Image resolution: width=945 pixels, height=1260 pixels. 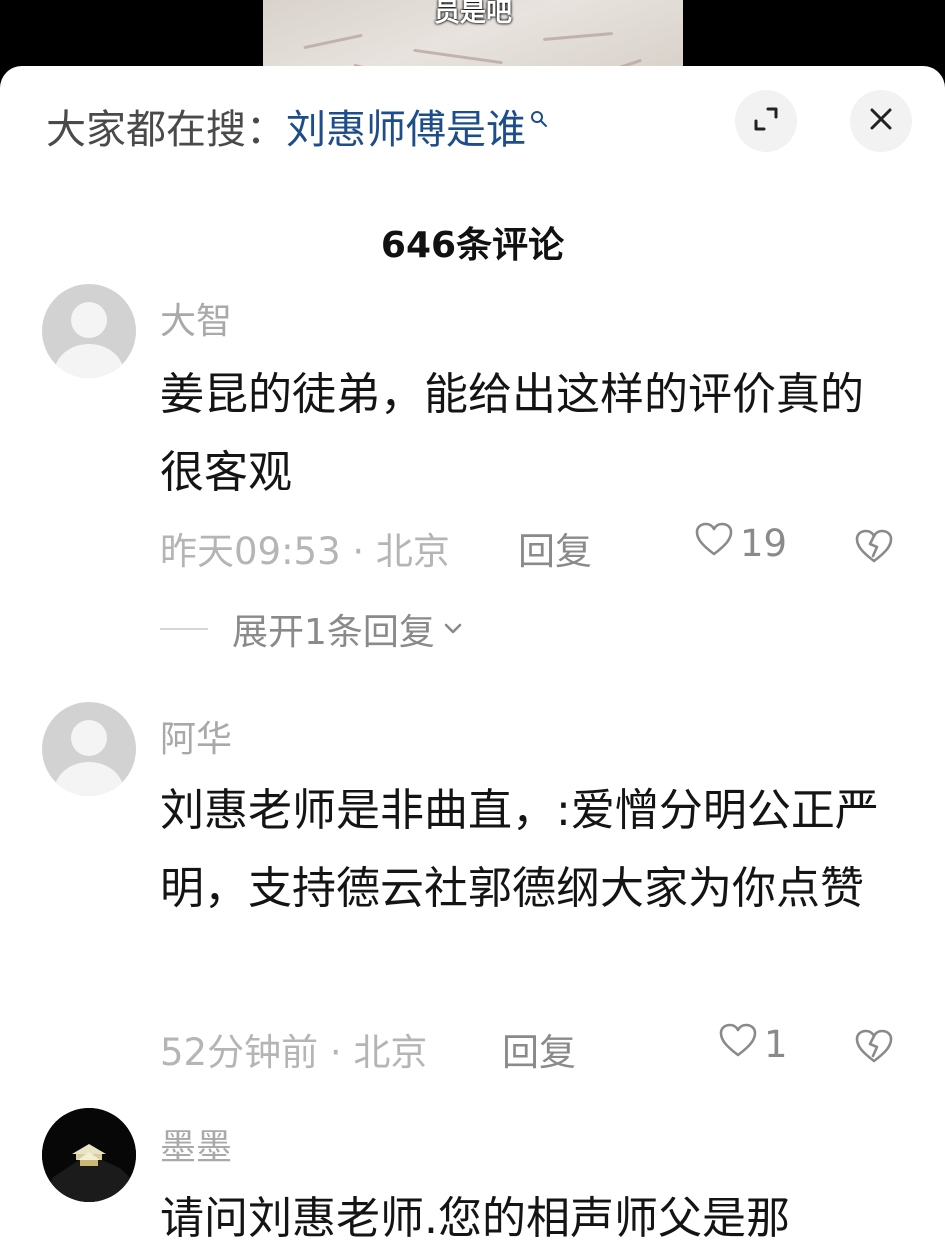 I want to click on comment-meta: 昨天09:53 · 北京, so click(x=305, y=551).